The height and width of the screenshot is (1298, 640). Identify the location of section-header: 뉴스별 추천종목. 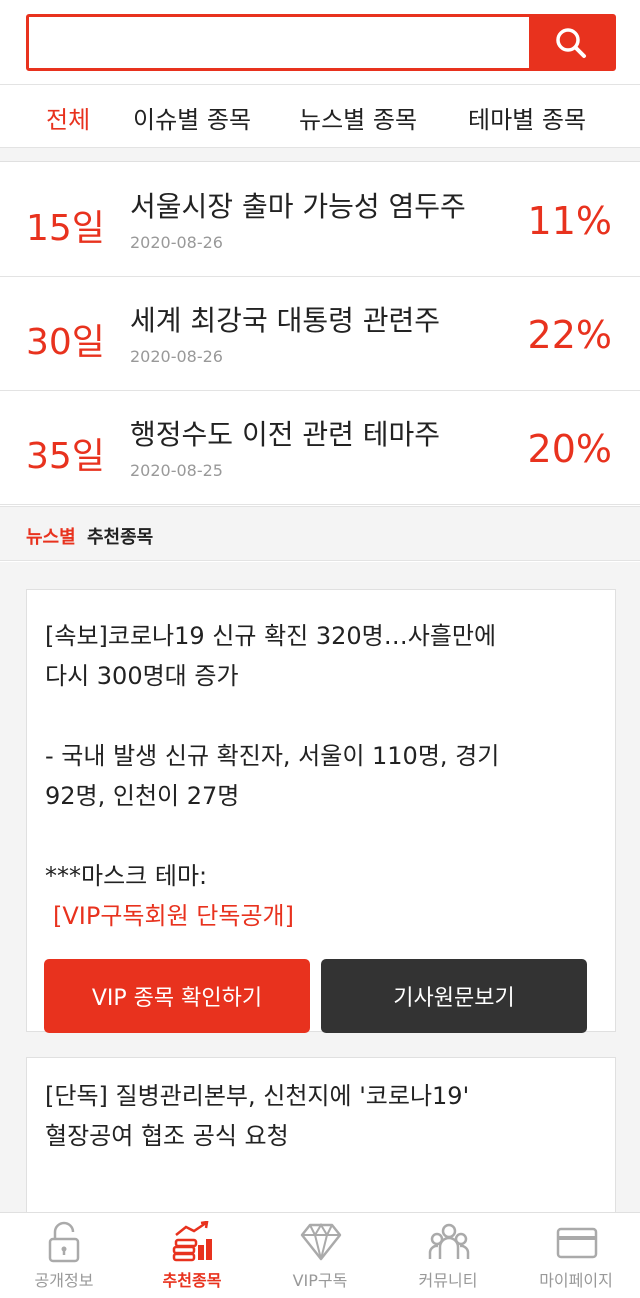
(320, 533).